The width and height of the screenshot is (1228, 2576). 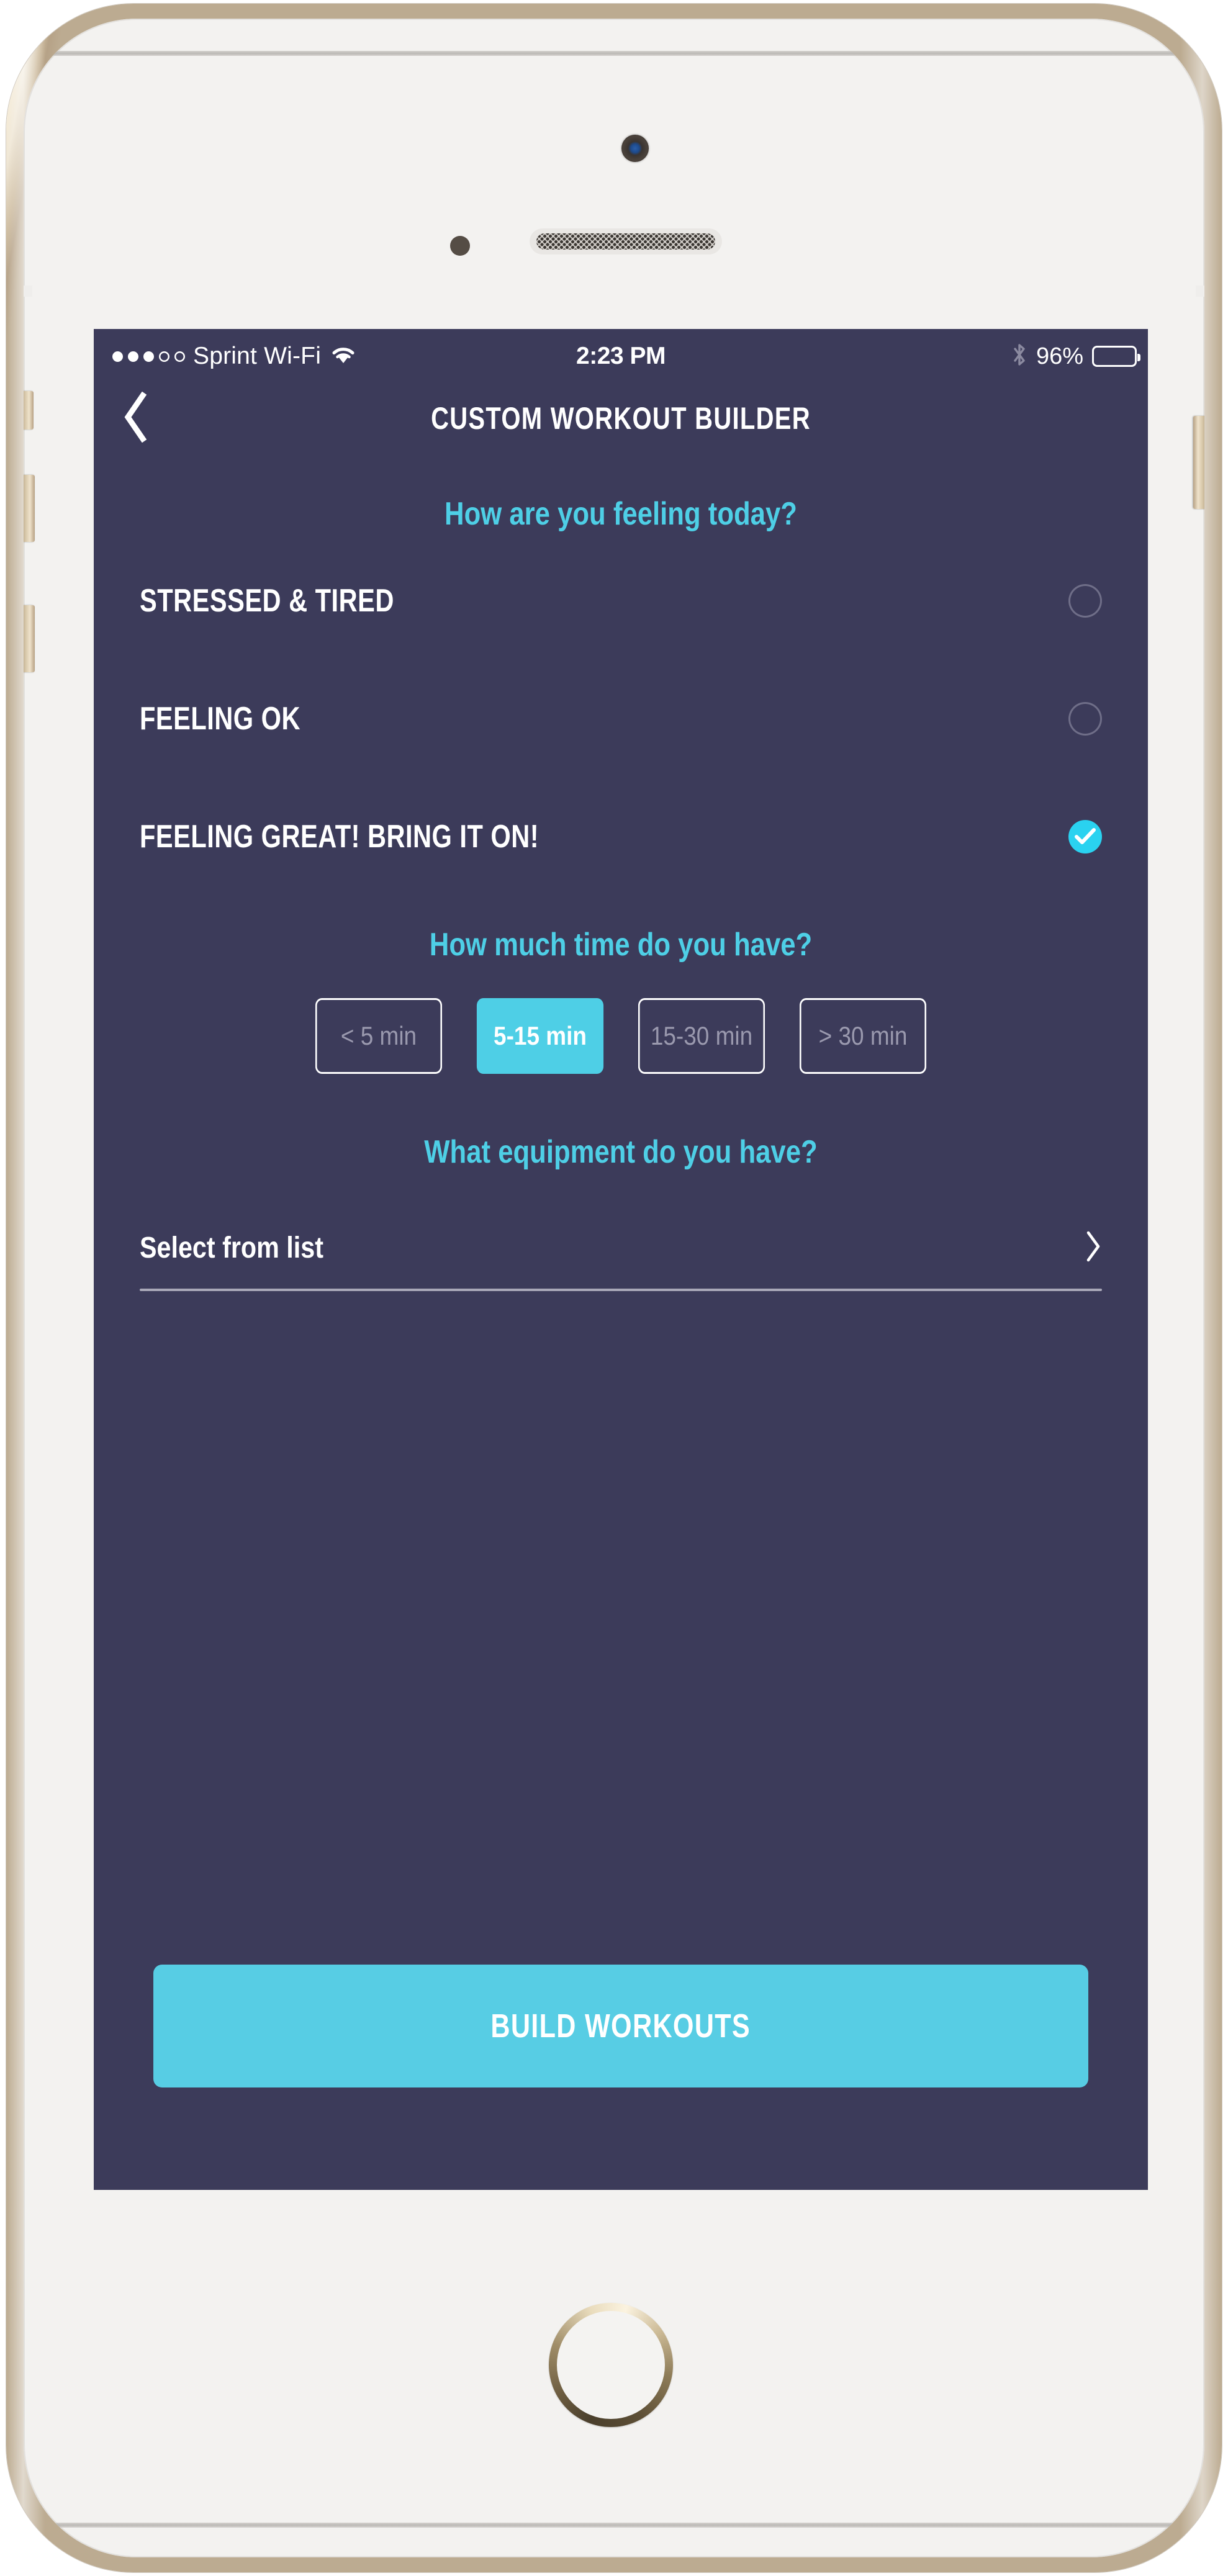 I want to click on build-workouts-label: BUILD WORKOUTS, so click(x=621, y=2026).